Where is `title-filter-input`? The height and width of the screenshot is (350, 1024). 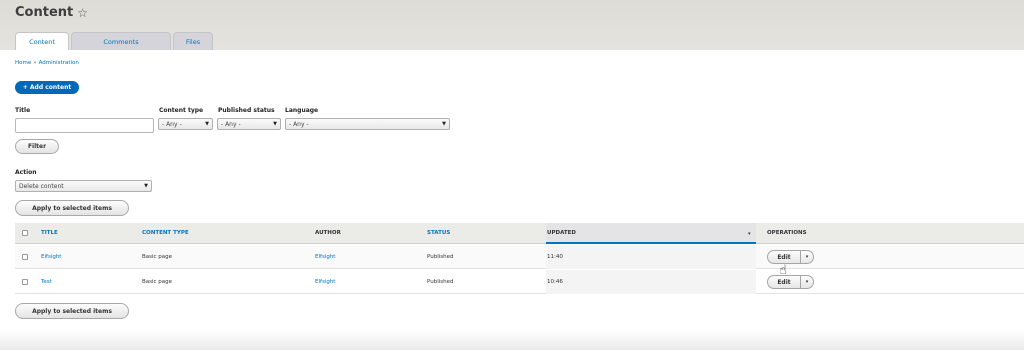
title-filter-input is located at coordinates (84, 125).